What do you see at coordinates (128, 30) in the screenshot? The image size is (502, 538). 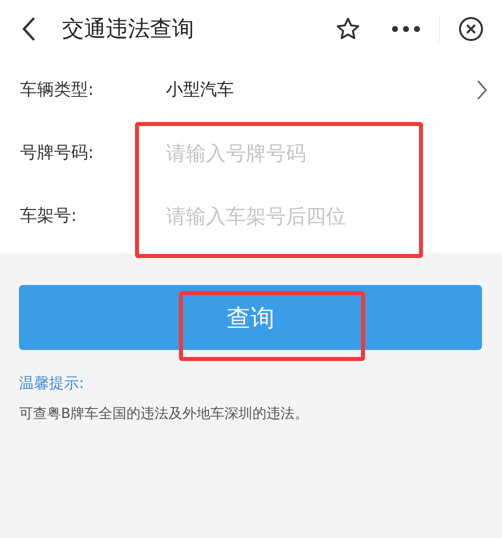 I see `page-title: 交通违法查询` at bounding box center [128, 30].